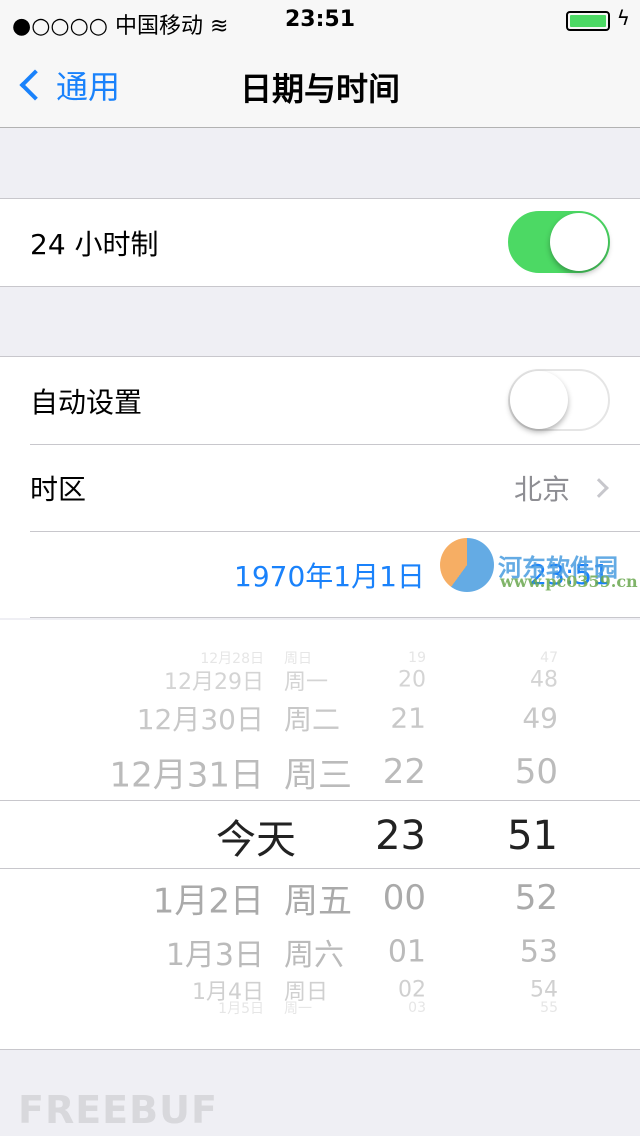 The width and height of the screenshot is (640, 1136). I want to click on chevron-right-icon, so click(599, 488).